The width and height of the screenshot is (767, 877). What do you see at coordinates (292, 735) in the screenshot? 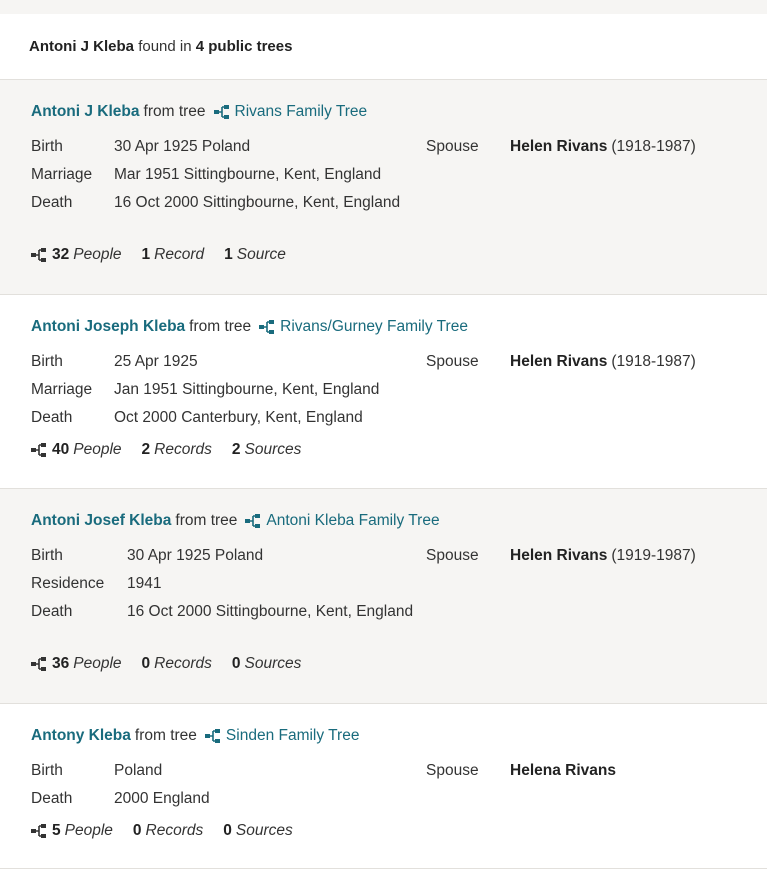
I see `tree-name: Sinden Family Tree` at bounding box center [292, 735].